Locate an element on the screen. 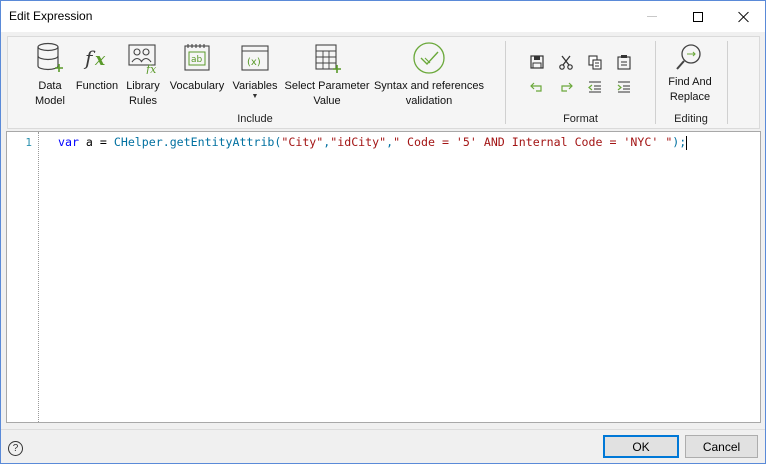  closing-token: ); is located at coordinates (679, 142).